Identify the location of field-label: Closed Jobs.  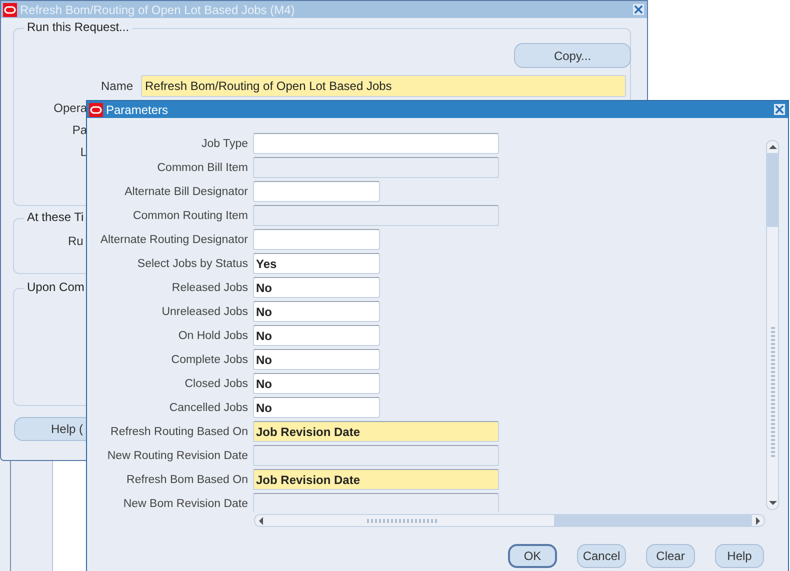
(216, 384).